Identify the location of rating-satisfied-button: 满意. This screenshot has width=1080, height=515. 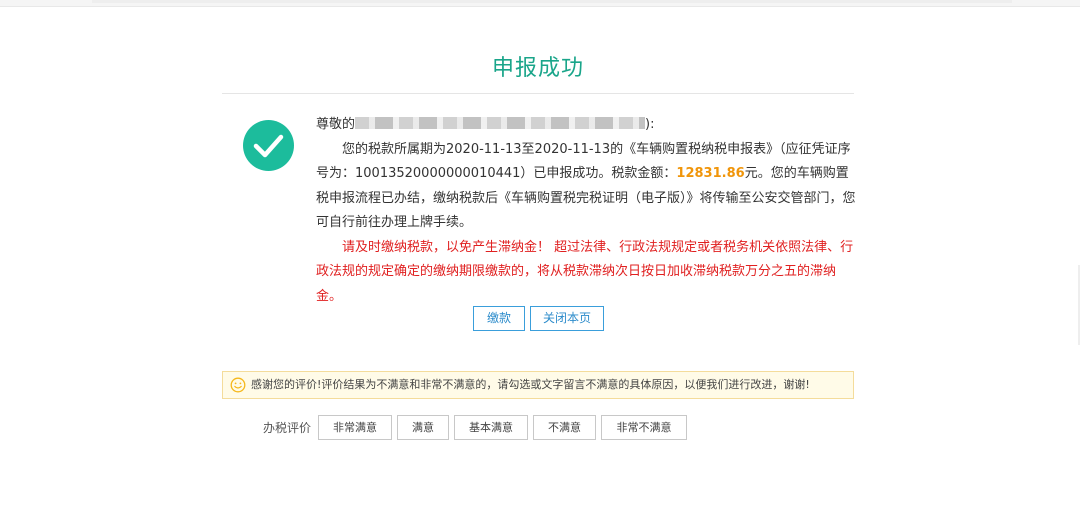
(423, 427).